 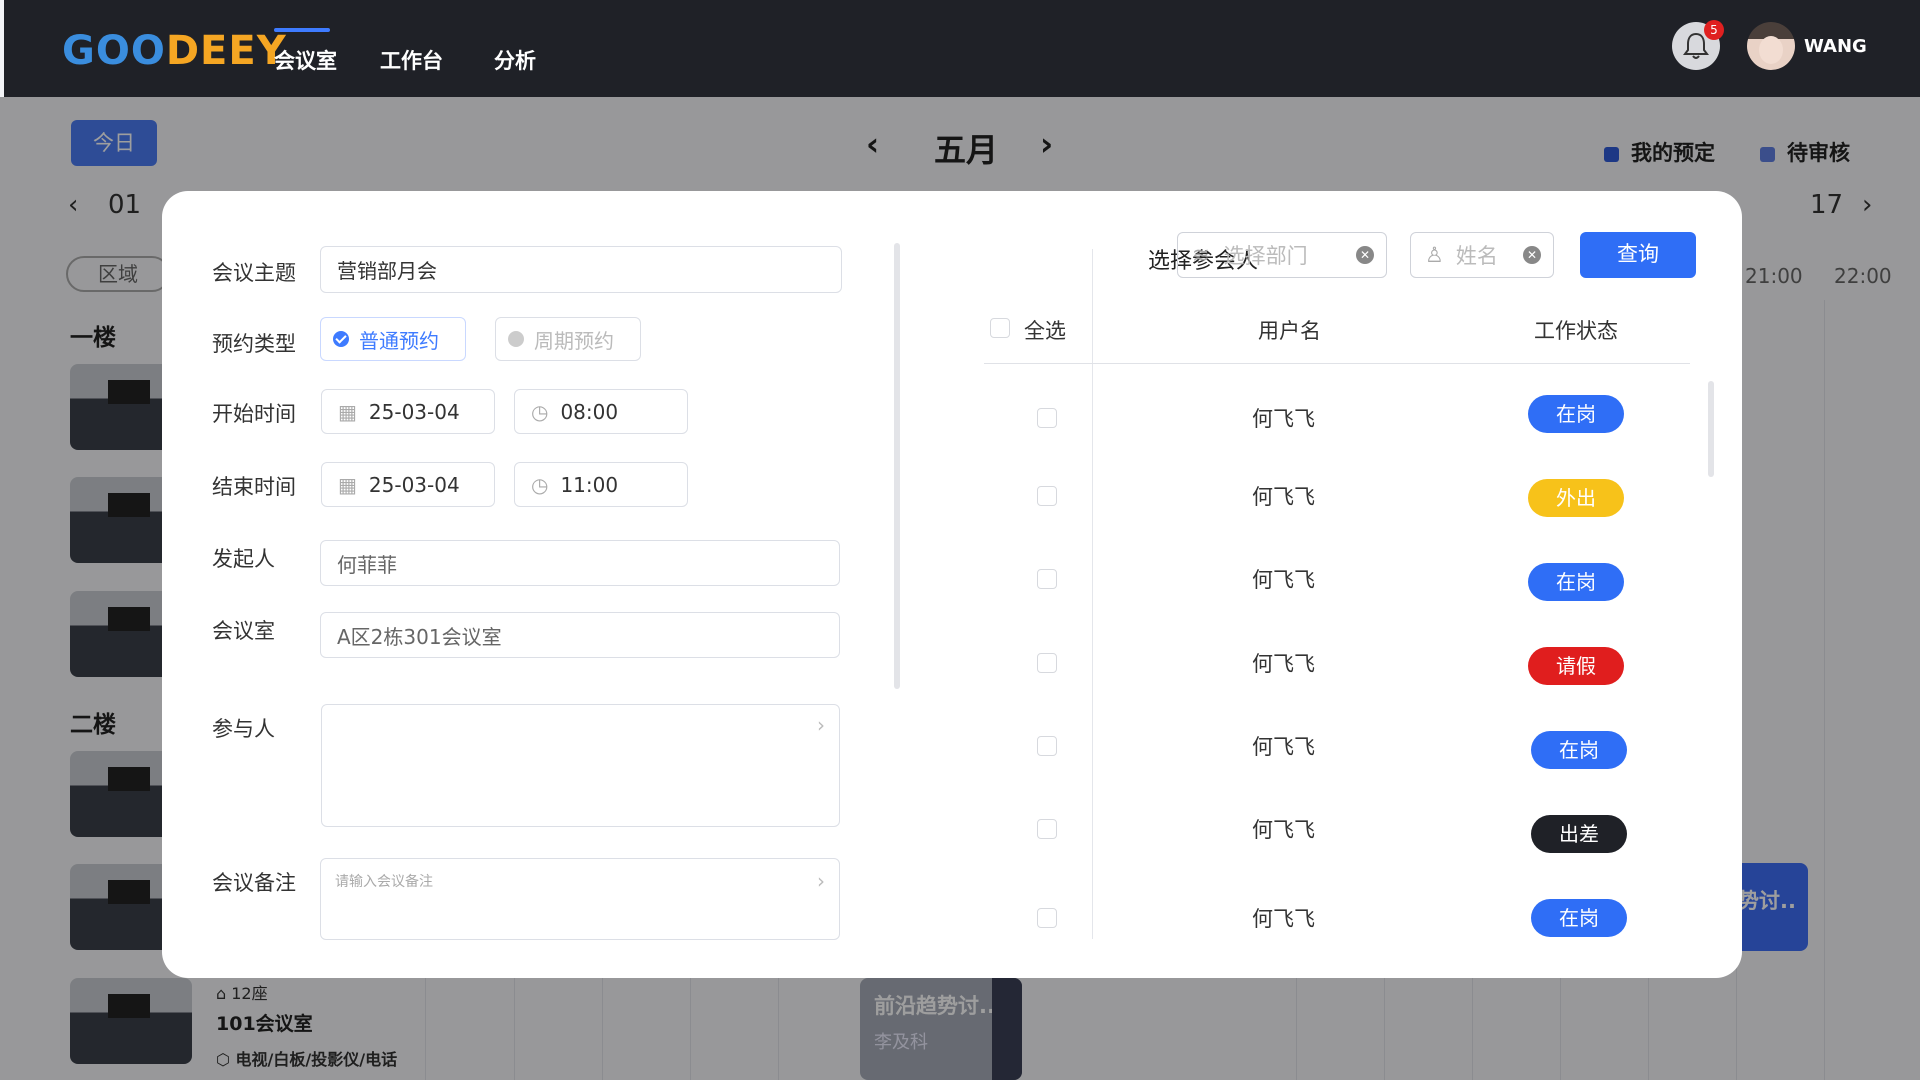 I want to click on radio-periodic-booking: 周期预约, so click(x=568, y=339).